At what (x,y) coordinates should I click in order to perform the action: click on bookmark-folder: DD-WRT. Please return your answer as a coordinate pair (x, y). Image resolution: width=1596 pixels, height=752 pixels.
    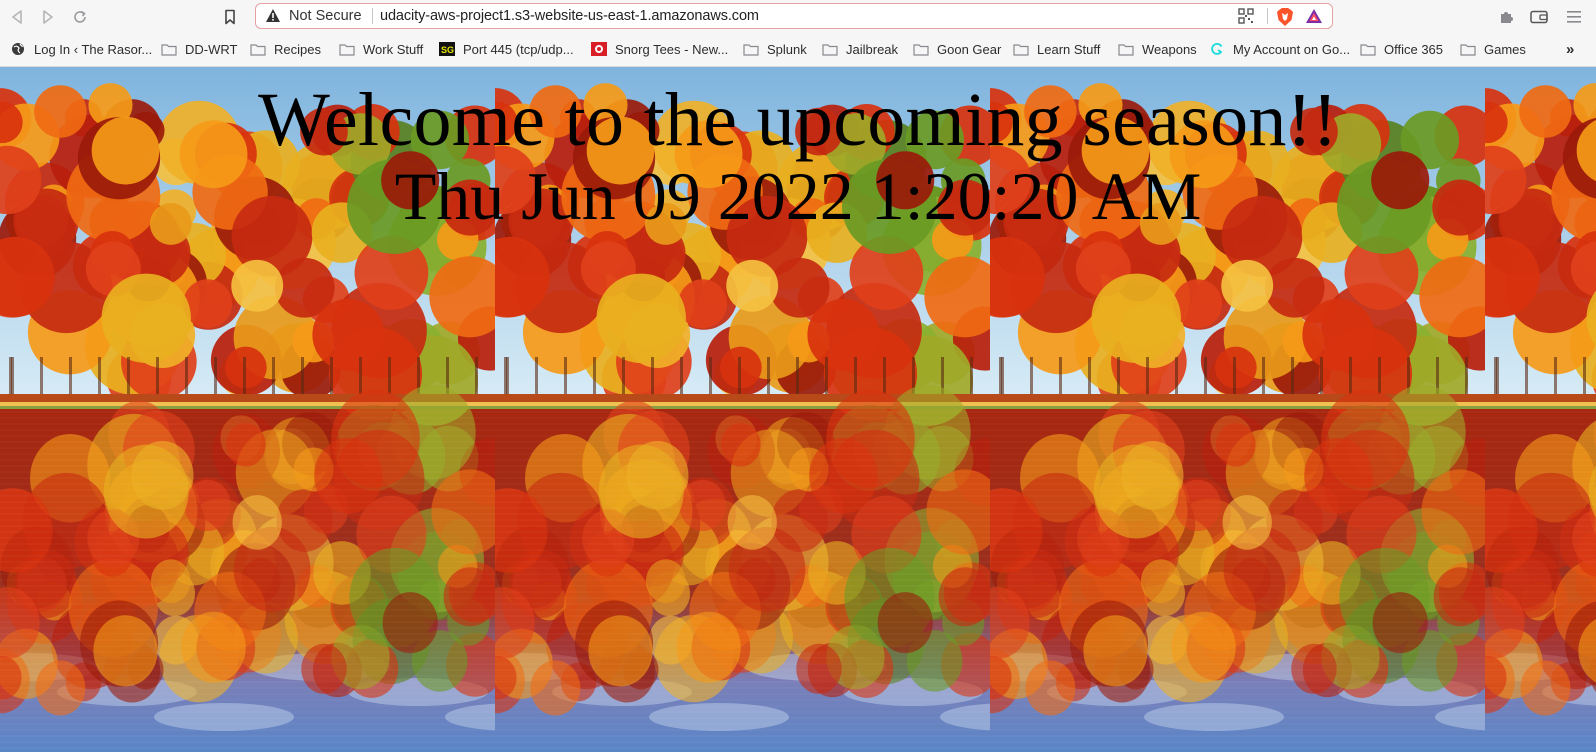
    Looking at the image, I should click on (199, 49).